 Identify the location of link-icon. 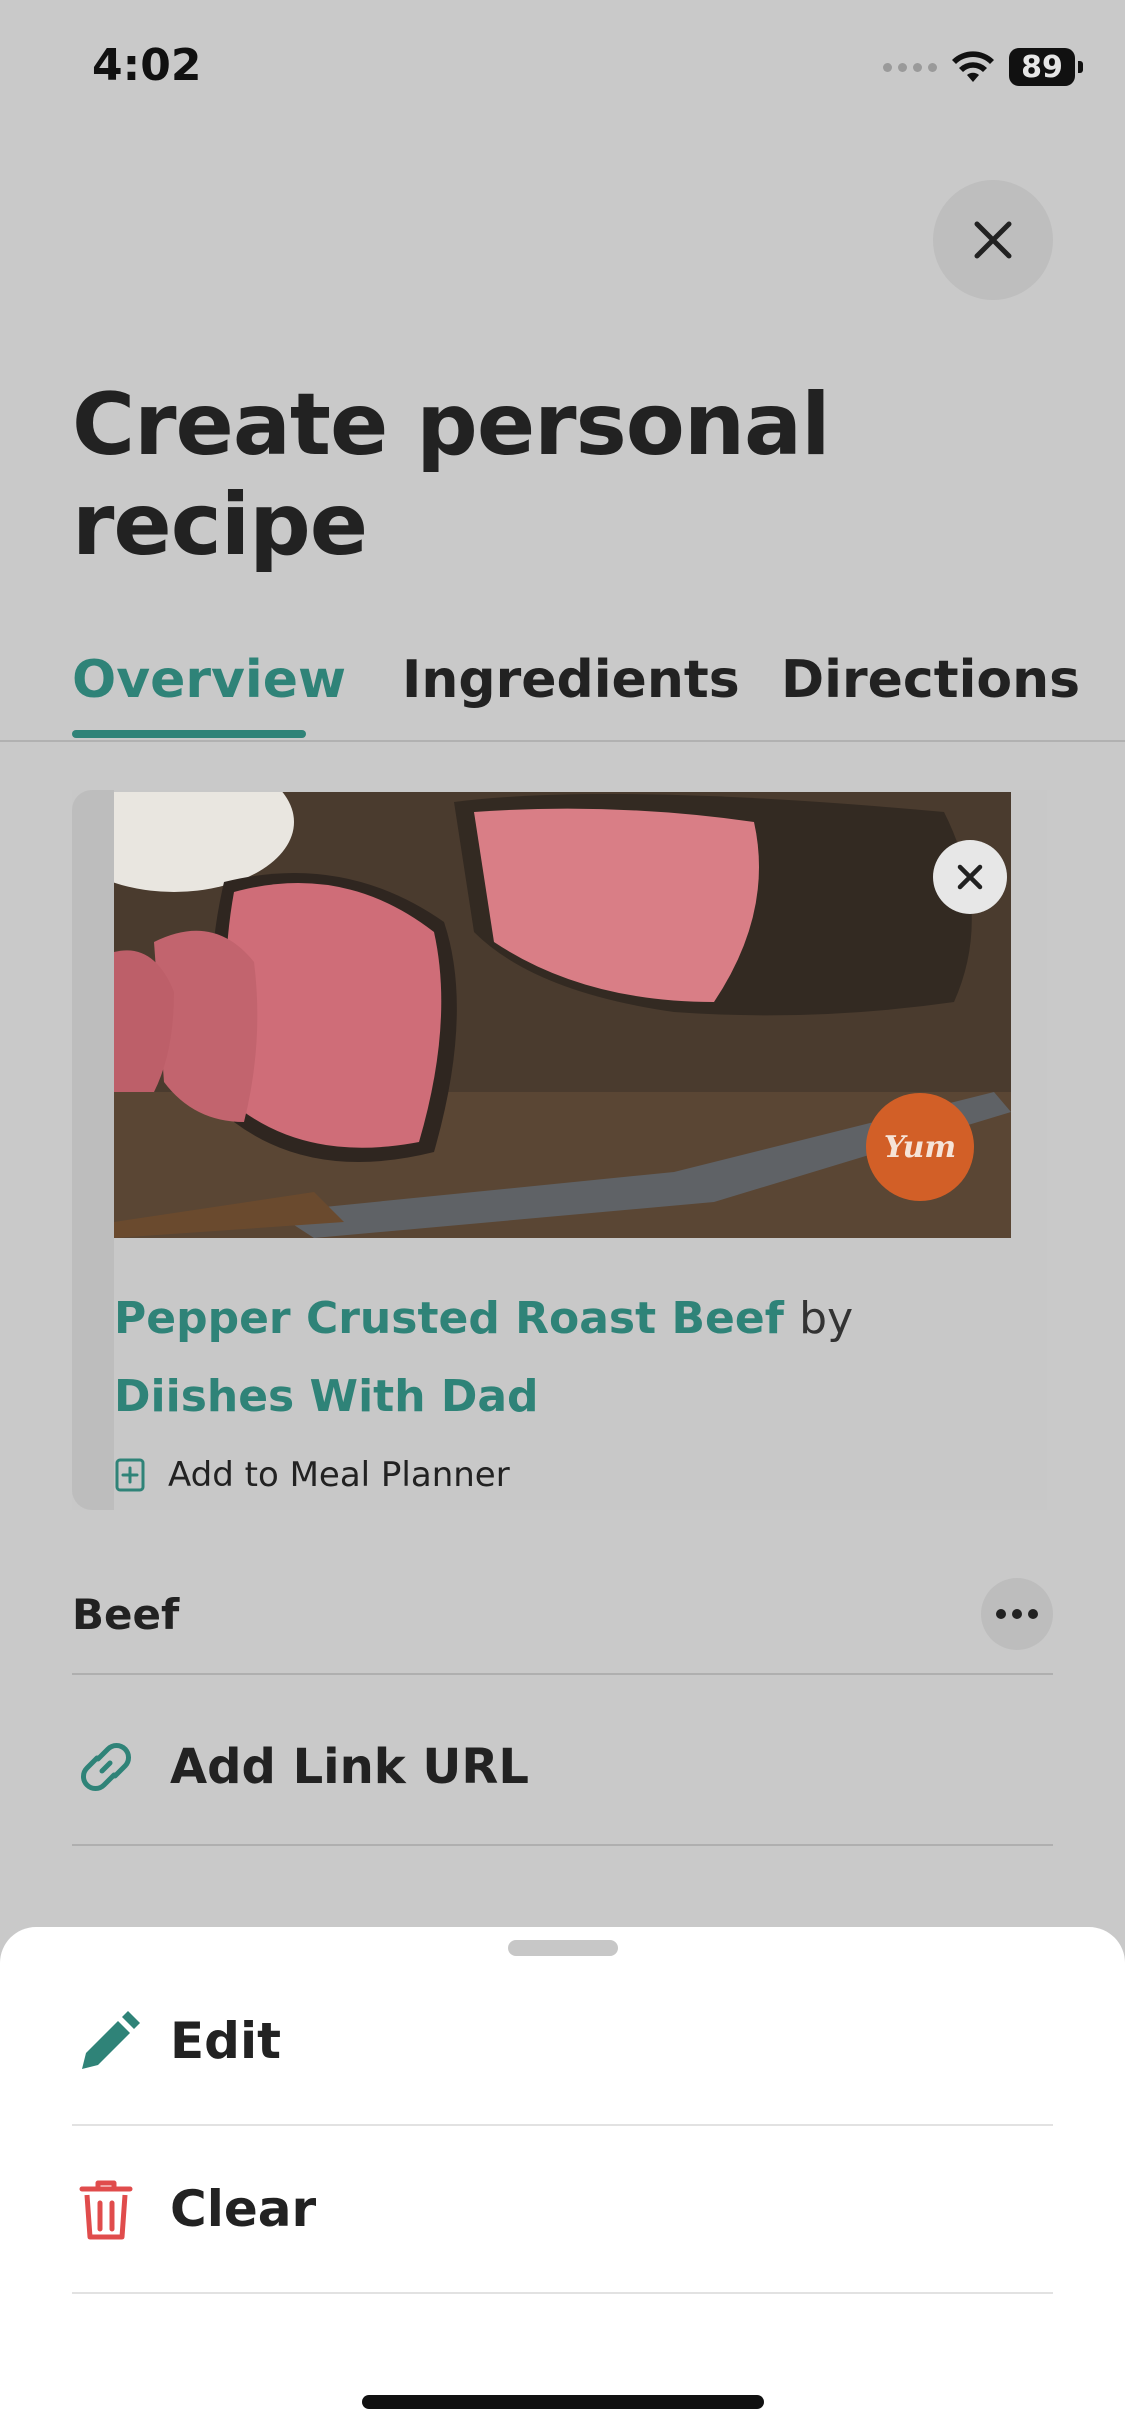
(106, 1767).